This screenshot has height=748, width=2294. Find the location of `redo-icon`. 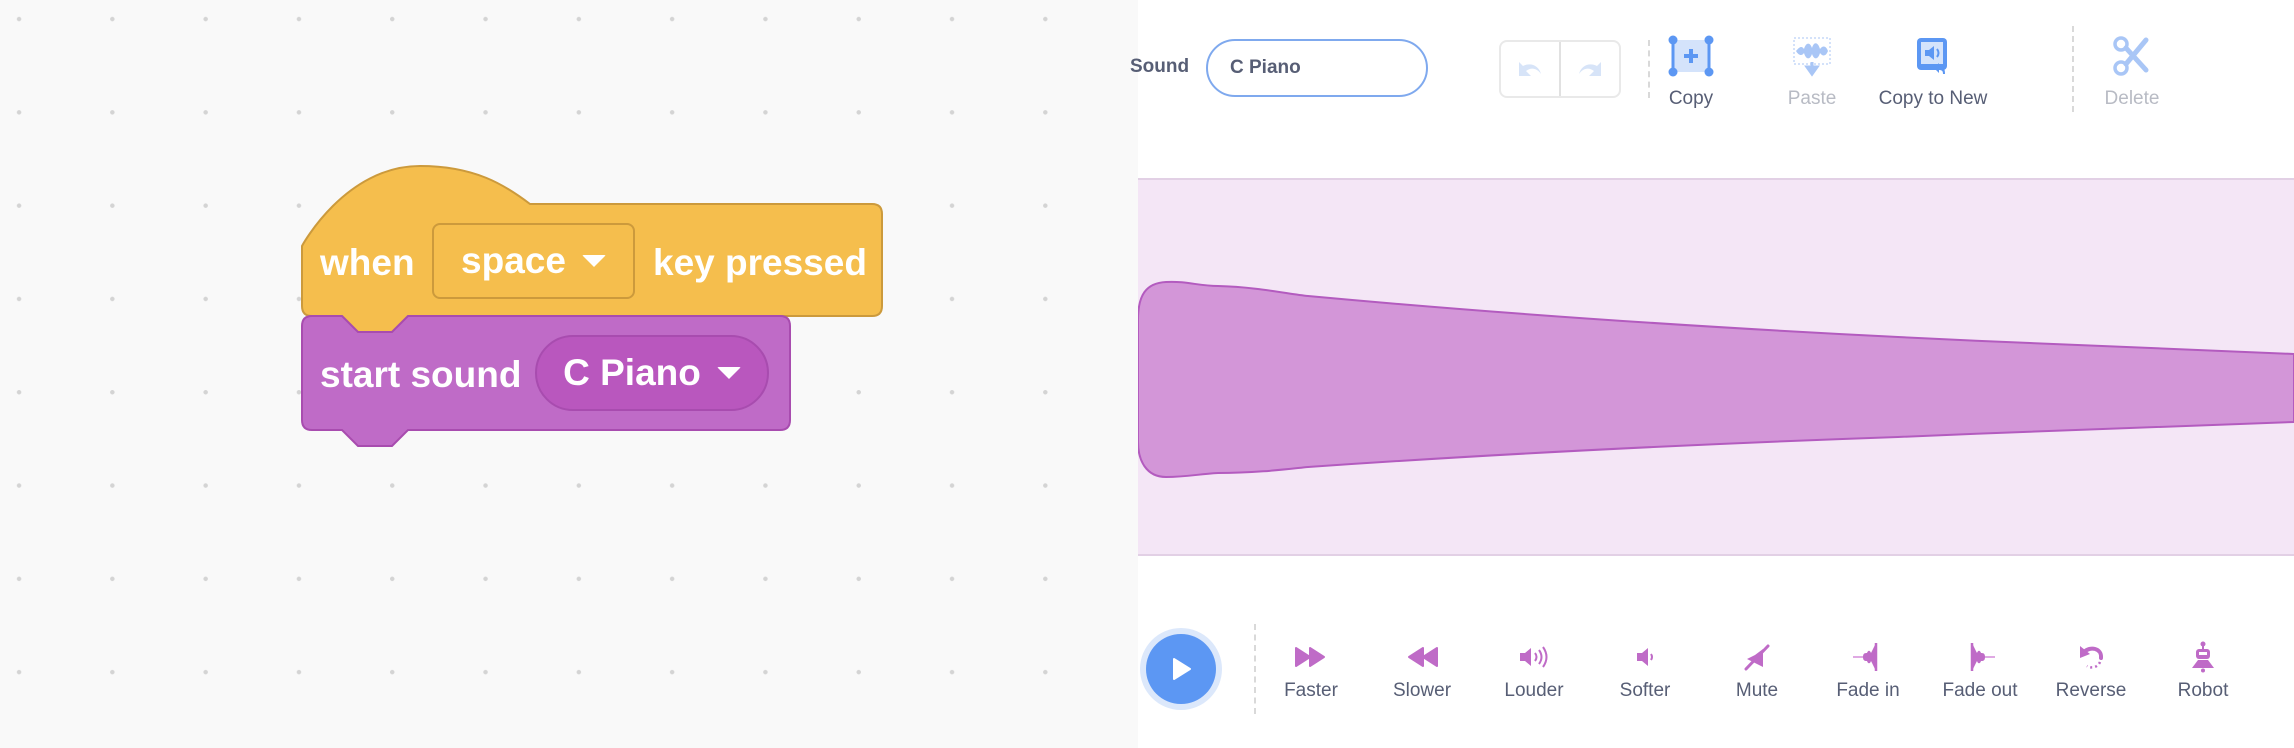

redo-icon is located at coordinates (1590, 69).